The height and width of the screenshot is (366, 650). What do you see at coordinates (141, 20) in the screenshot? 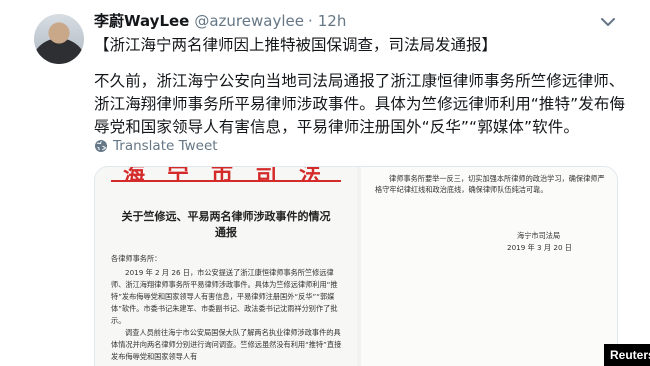
I see `display-name: 李蔚WayLee` at bounding box center [141, 20].